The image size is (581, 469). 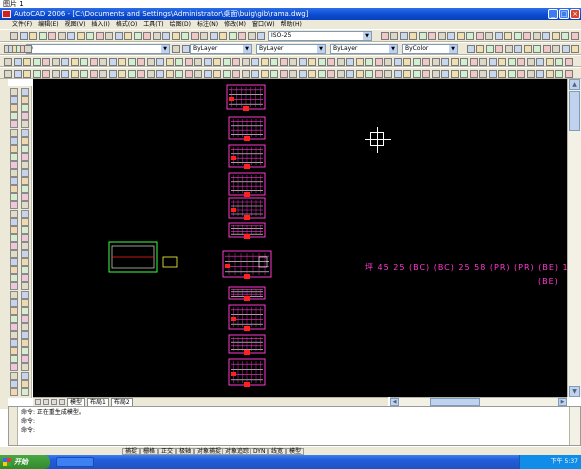 What do you see at coordinates (48, 24) in the screenshot?
I see `menu-edit: 编辑(E)` at bounding box center [48, 24].